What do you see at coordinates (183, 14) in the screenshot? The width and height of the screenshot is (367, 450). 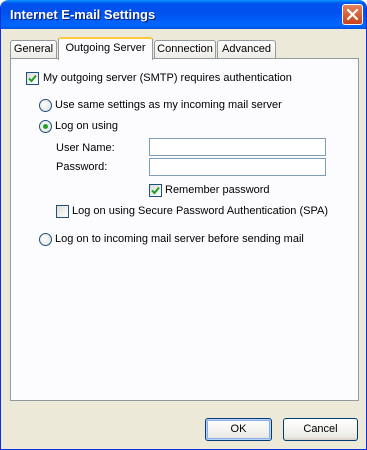 I see `title-bar: Internet E-mail Settings` at bounding box center [183, 14].